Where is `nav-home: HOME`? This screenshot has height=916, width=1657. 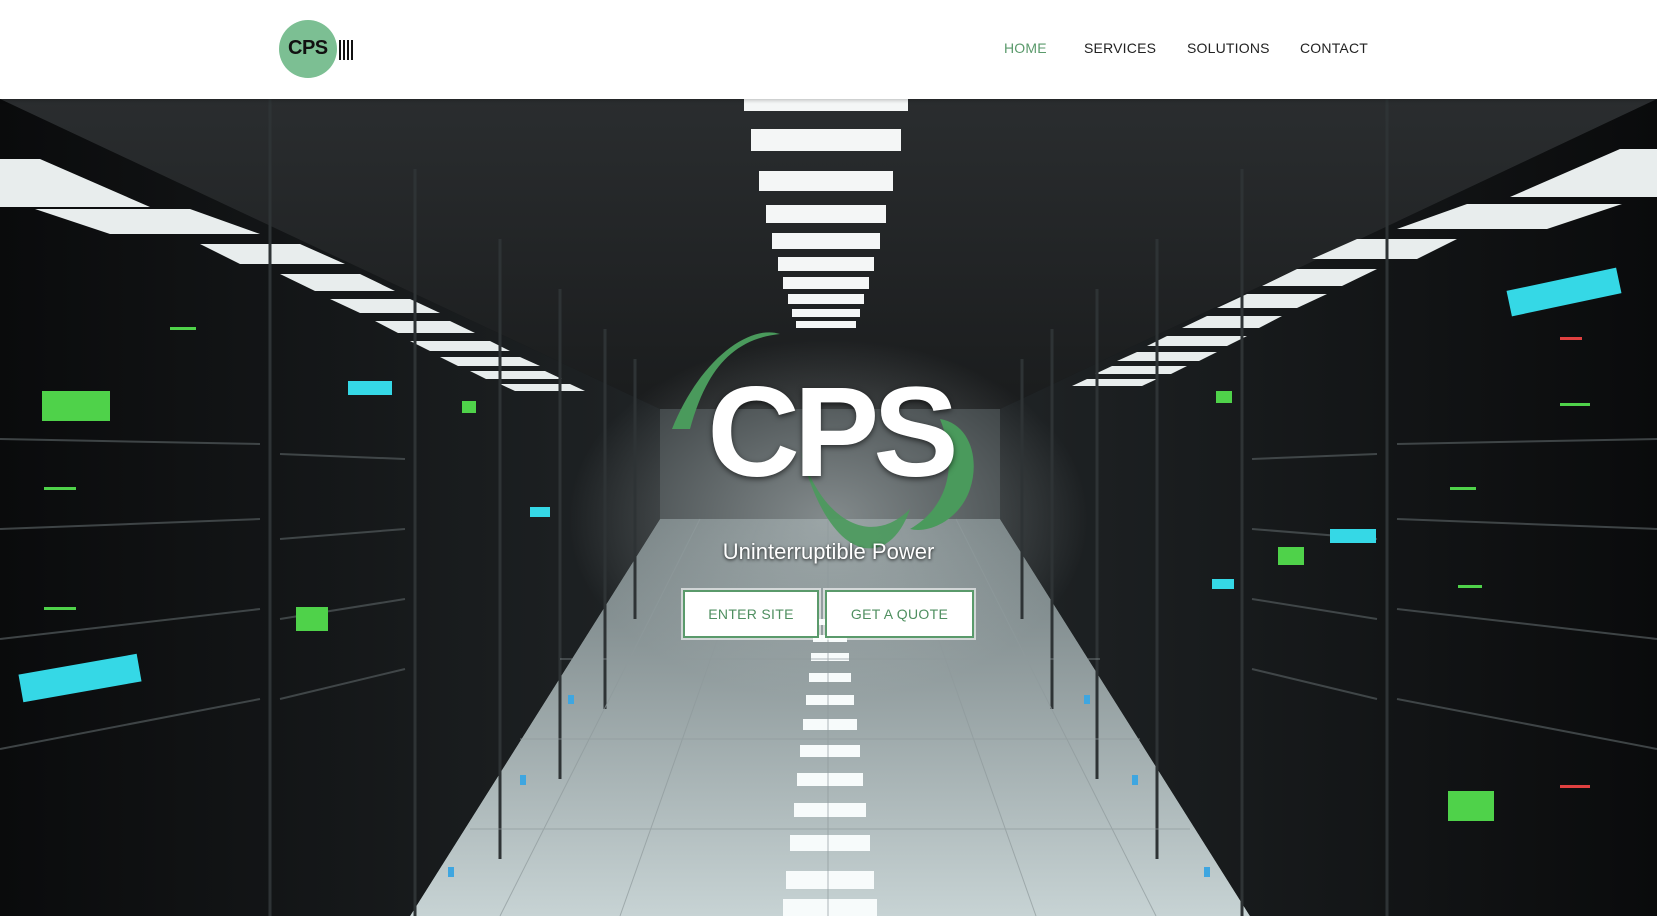
nav-home: HOME is located at coordinates (1025, 48).